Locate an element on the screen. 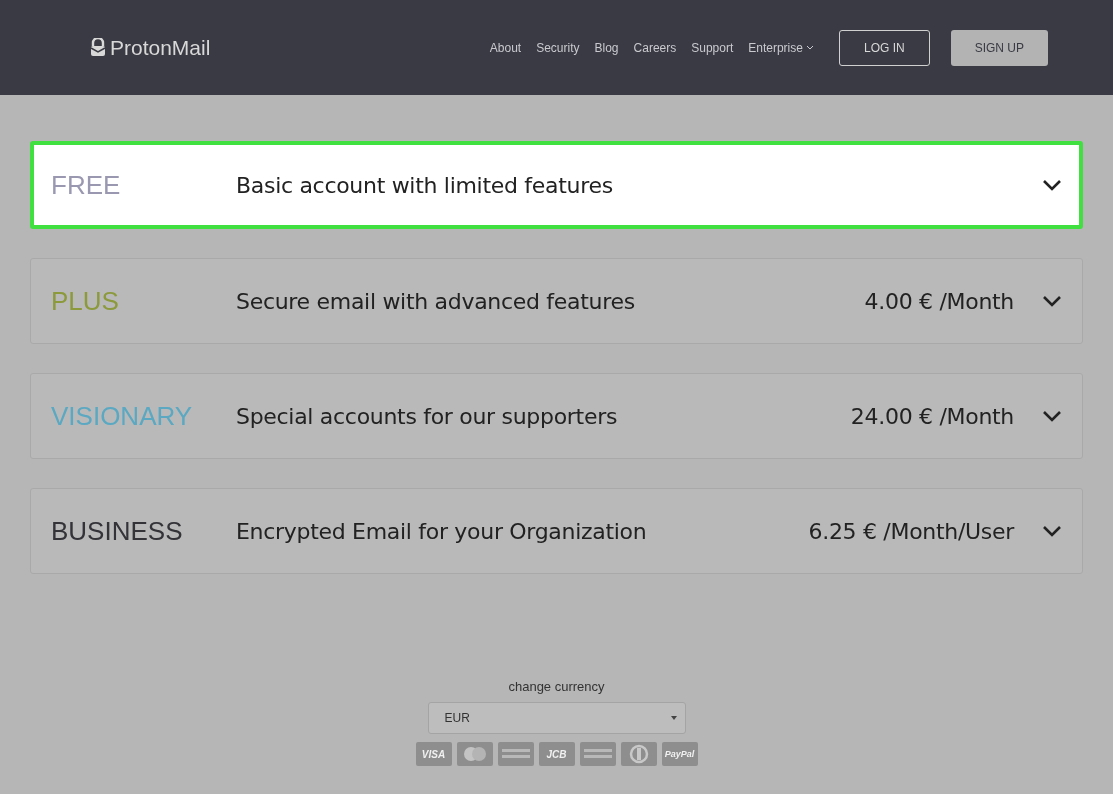 The image size is (1113, 794). plan-row: PLUS Secure email with advanced features 4.00 € /Month is located at coordinates (556, 301).